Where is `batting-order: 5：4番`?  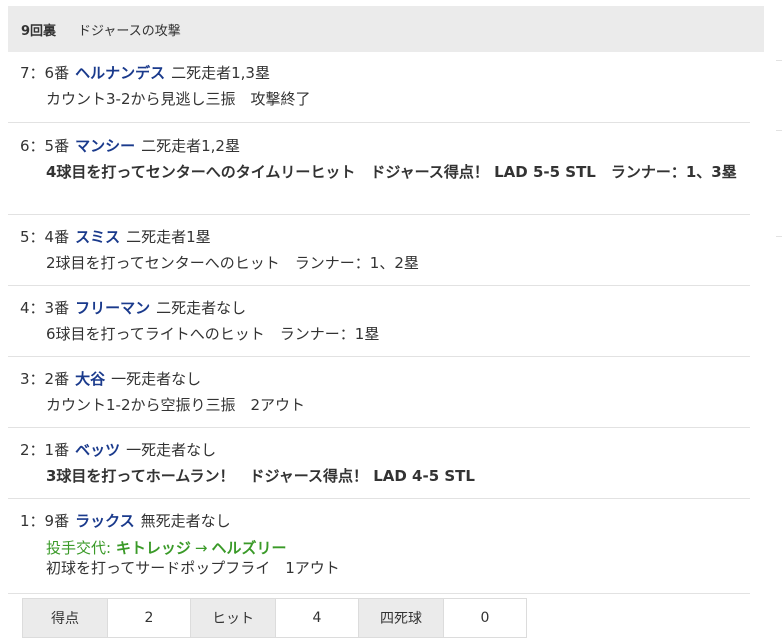
batting-order: 5：4番 is located at coordinates (45, 237).